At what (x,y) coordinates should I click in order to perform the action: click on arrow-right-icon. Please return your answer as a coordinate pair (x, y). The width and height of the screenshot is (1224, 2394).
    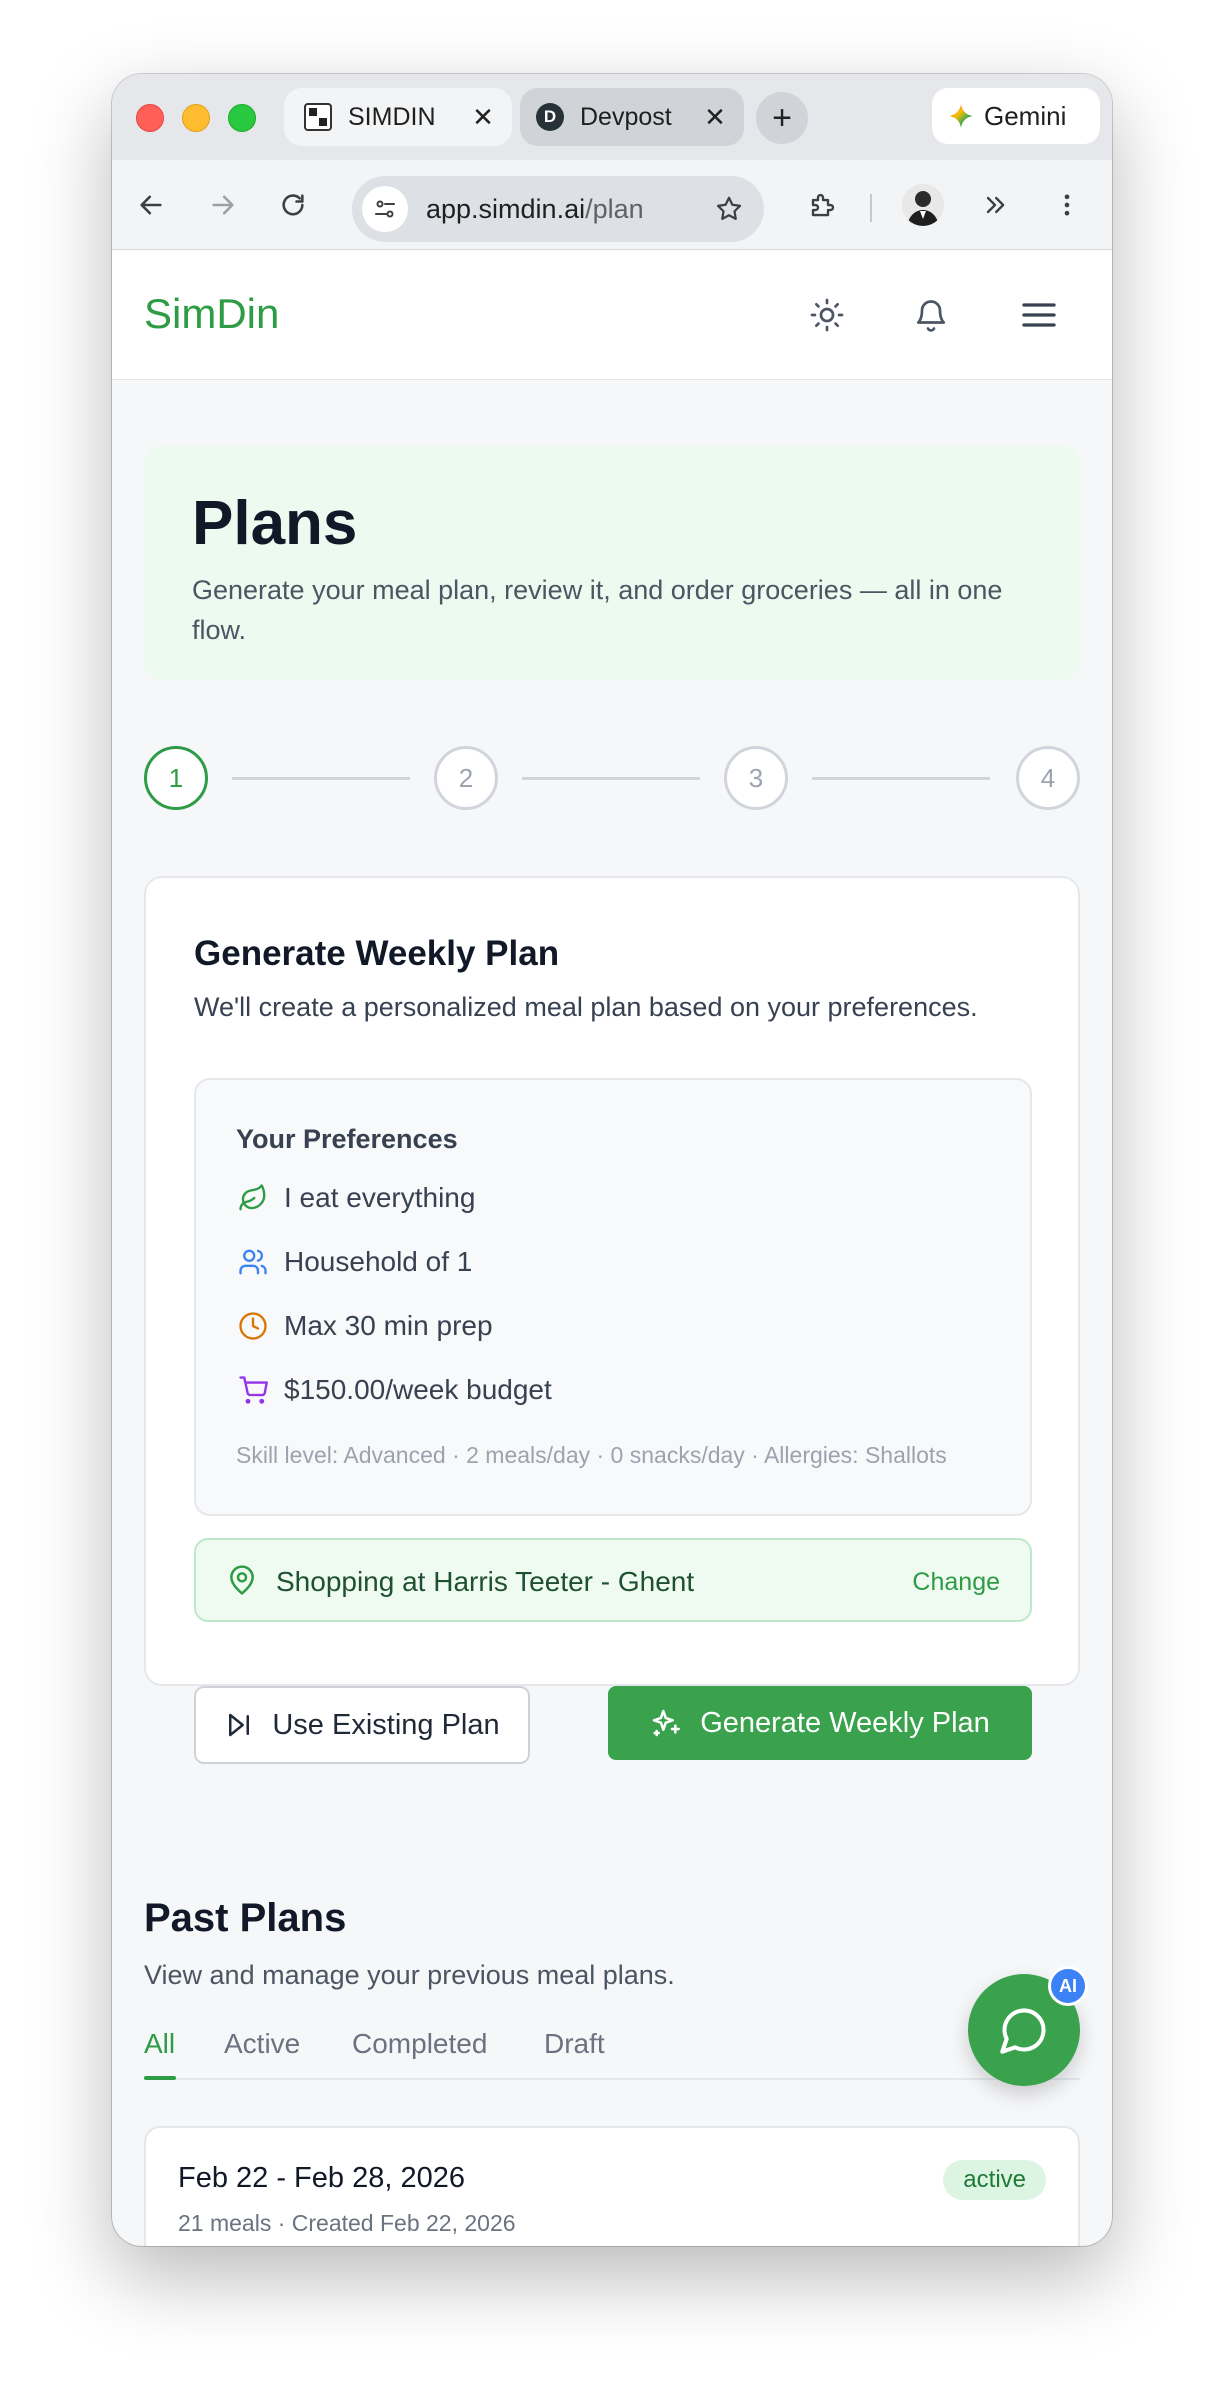
    Looking at the image, I should click on (223, 205).